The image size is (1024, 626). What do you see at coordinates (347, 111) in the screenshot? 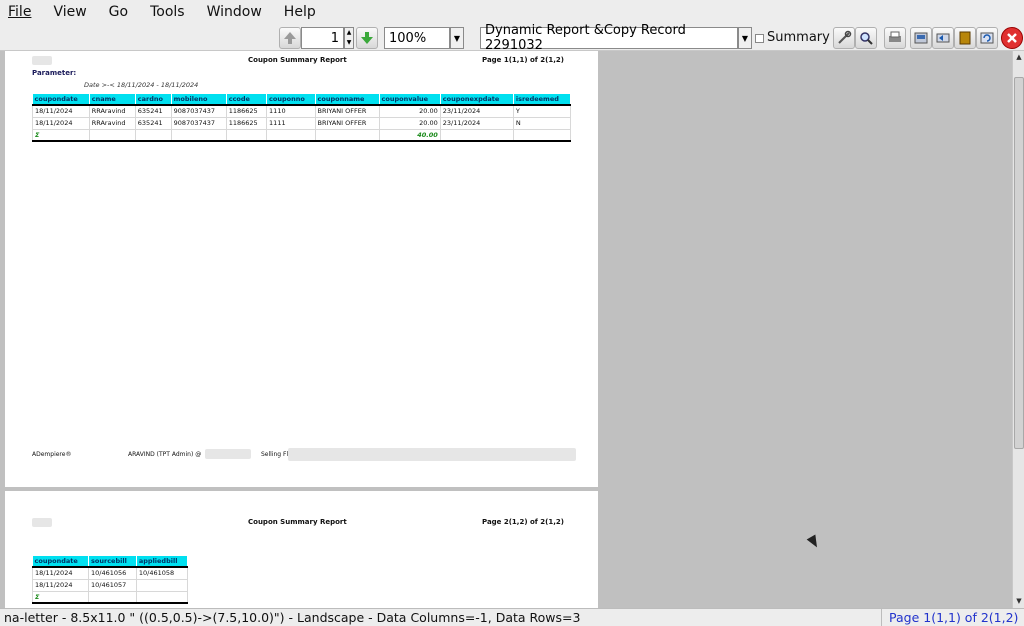
I see `table-cell: BRIYANI OFFER` at bounding box center [347, 111].